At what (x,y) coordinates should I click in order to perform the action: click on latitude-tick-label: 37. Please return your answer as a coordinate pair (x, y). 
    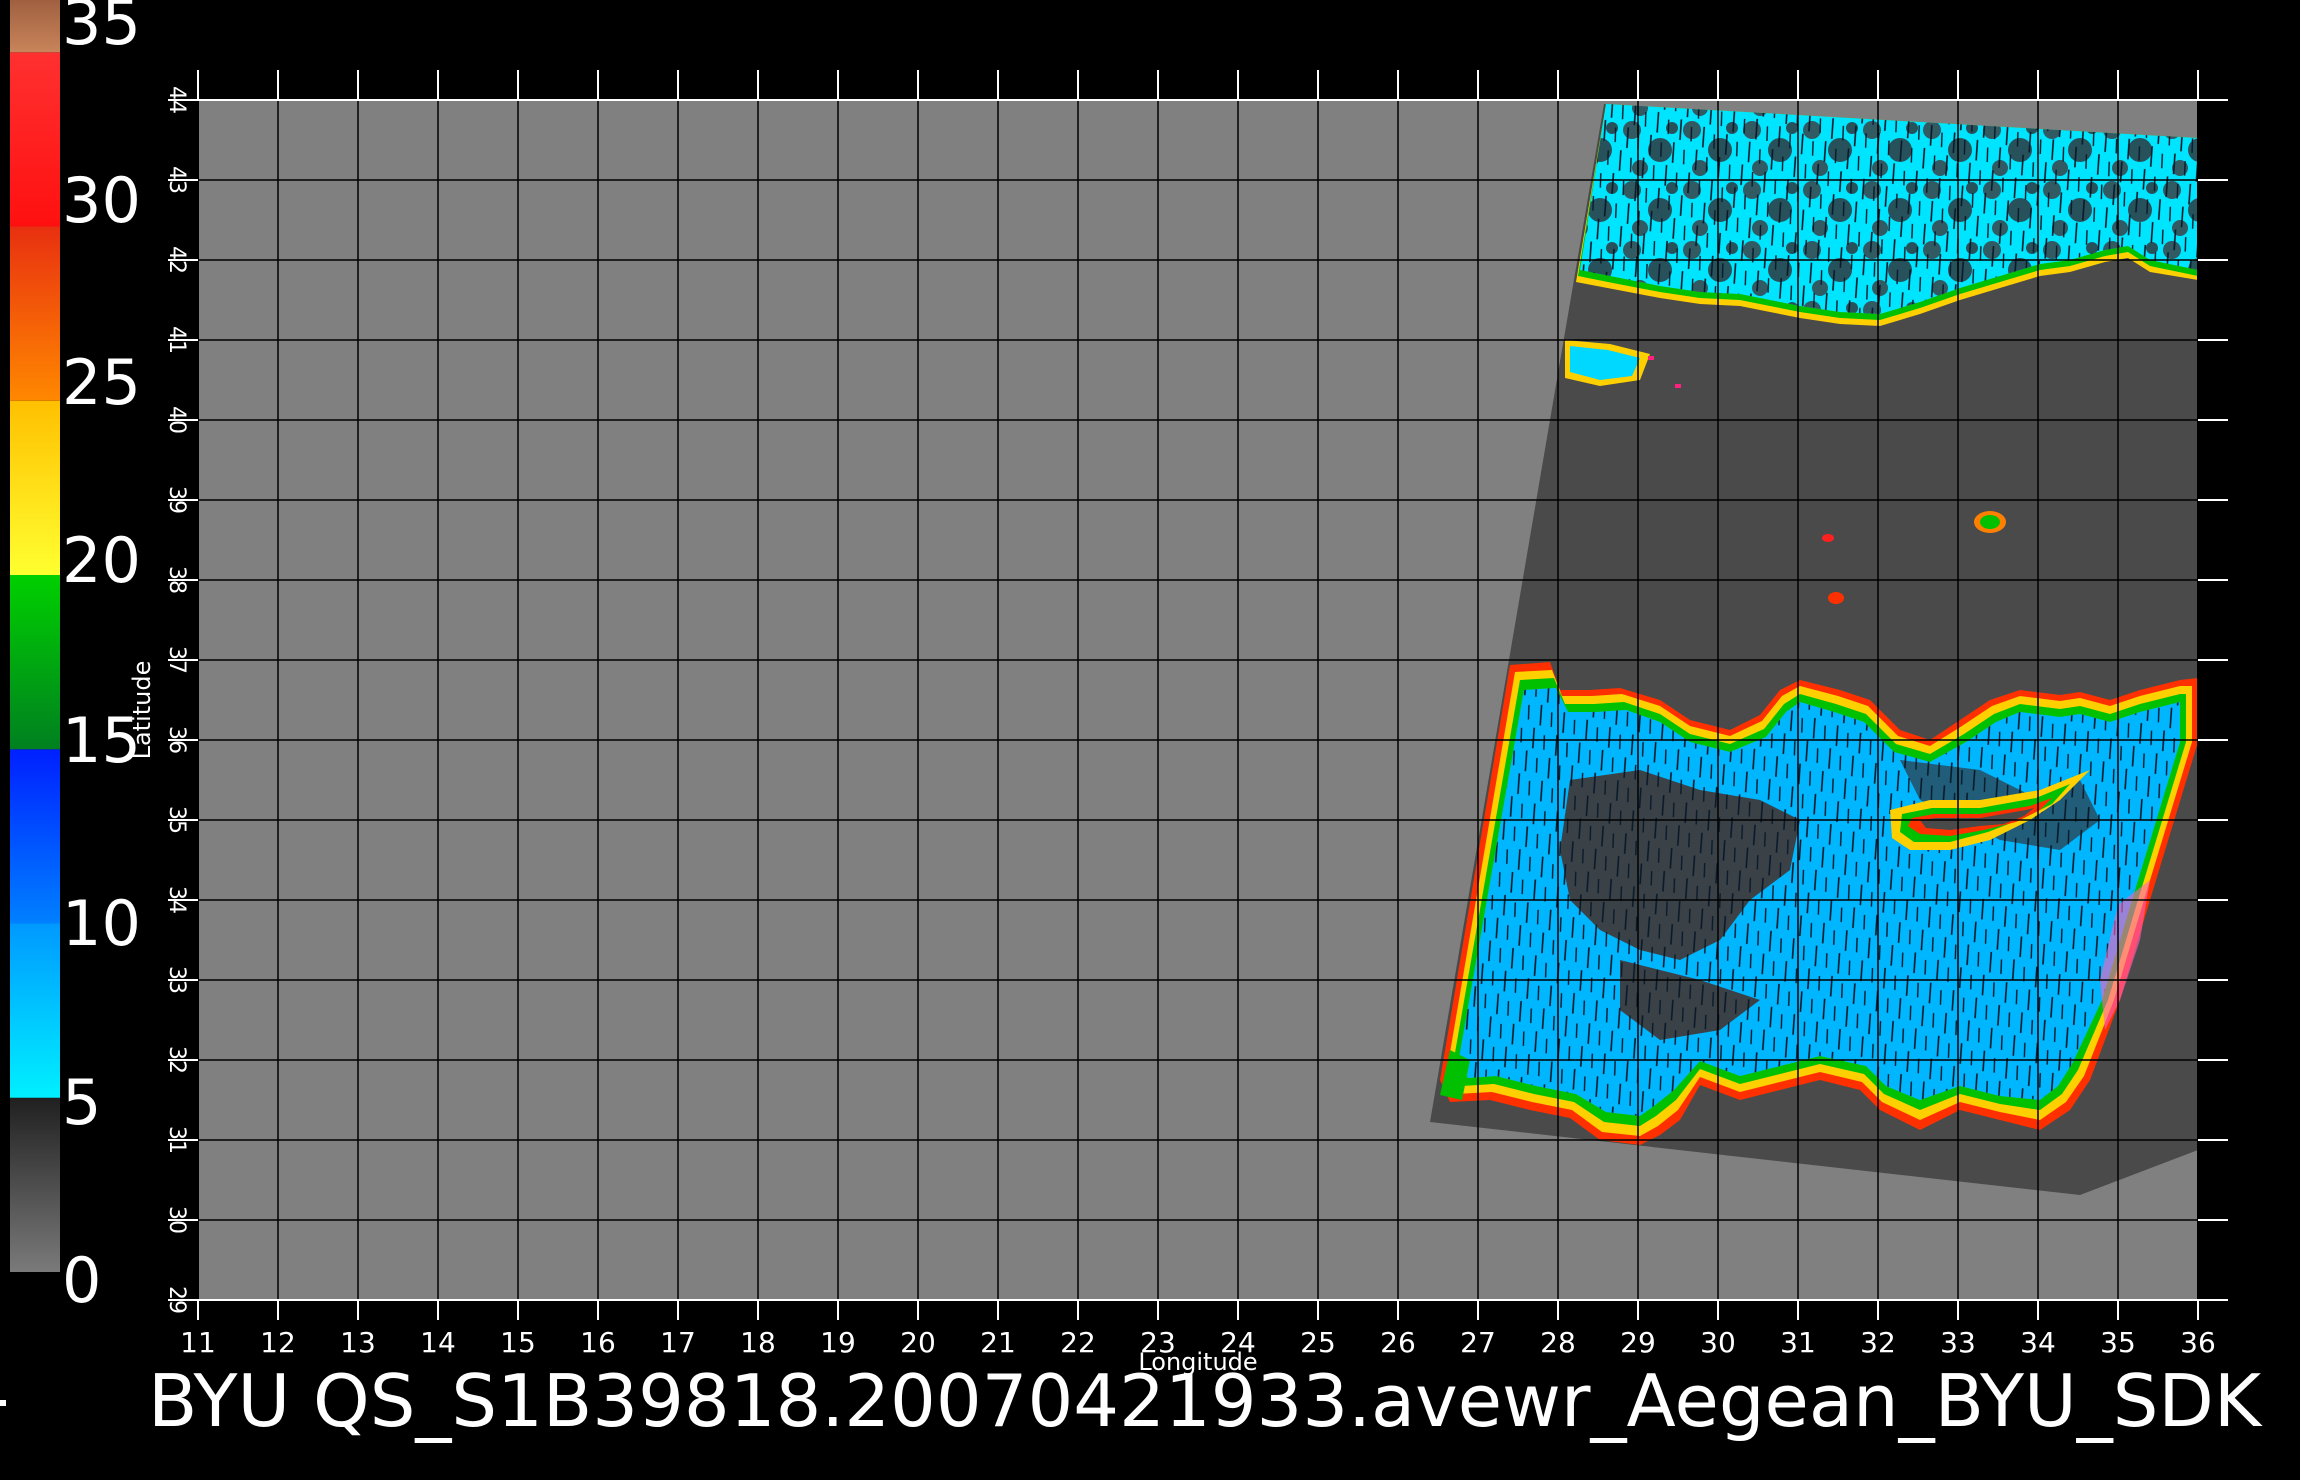
    Looking at the image, I should click on (176, 660).